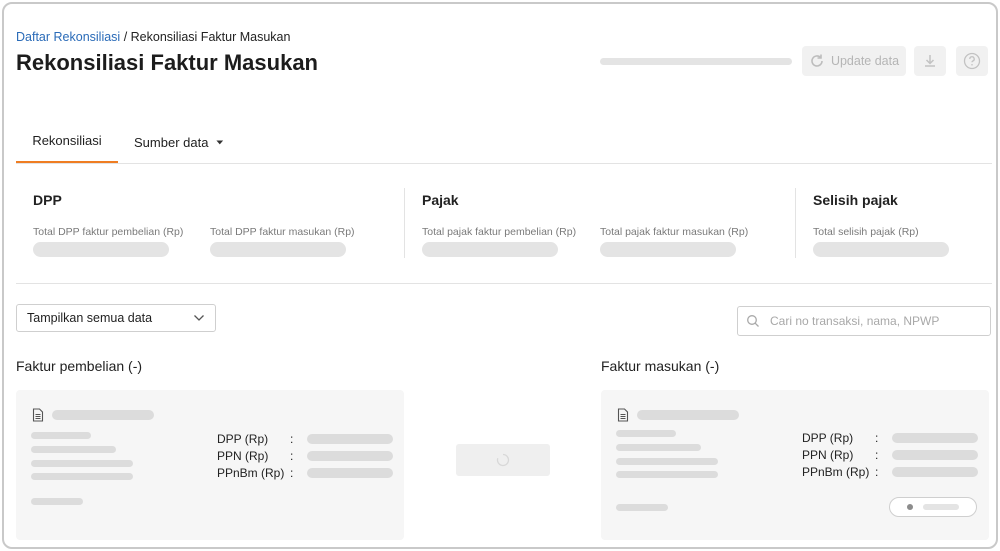 The width and height of the screenshot is (1000, 551). I want to click on match-button, so click(503, 460).